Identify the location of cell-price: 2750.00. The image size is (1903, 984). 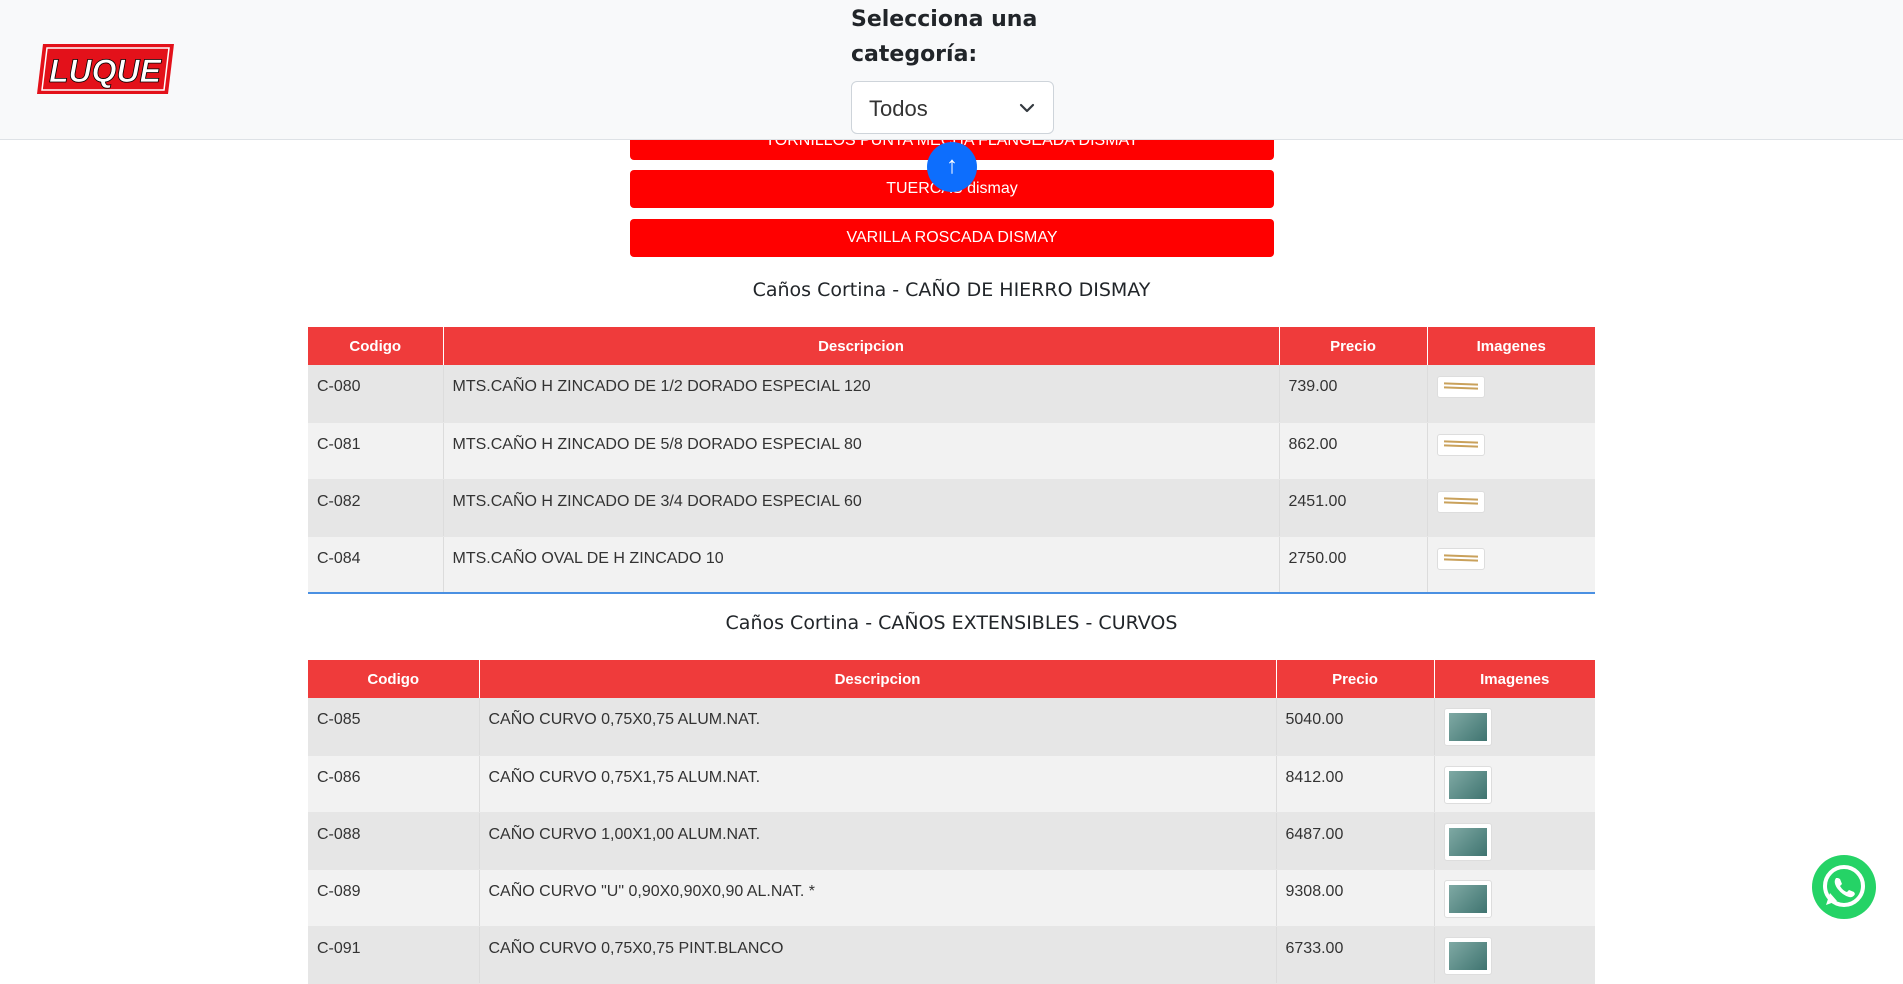
(1353, 565).